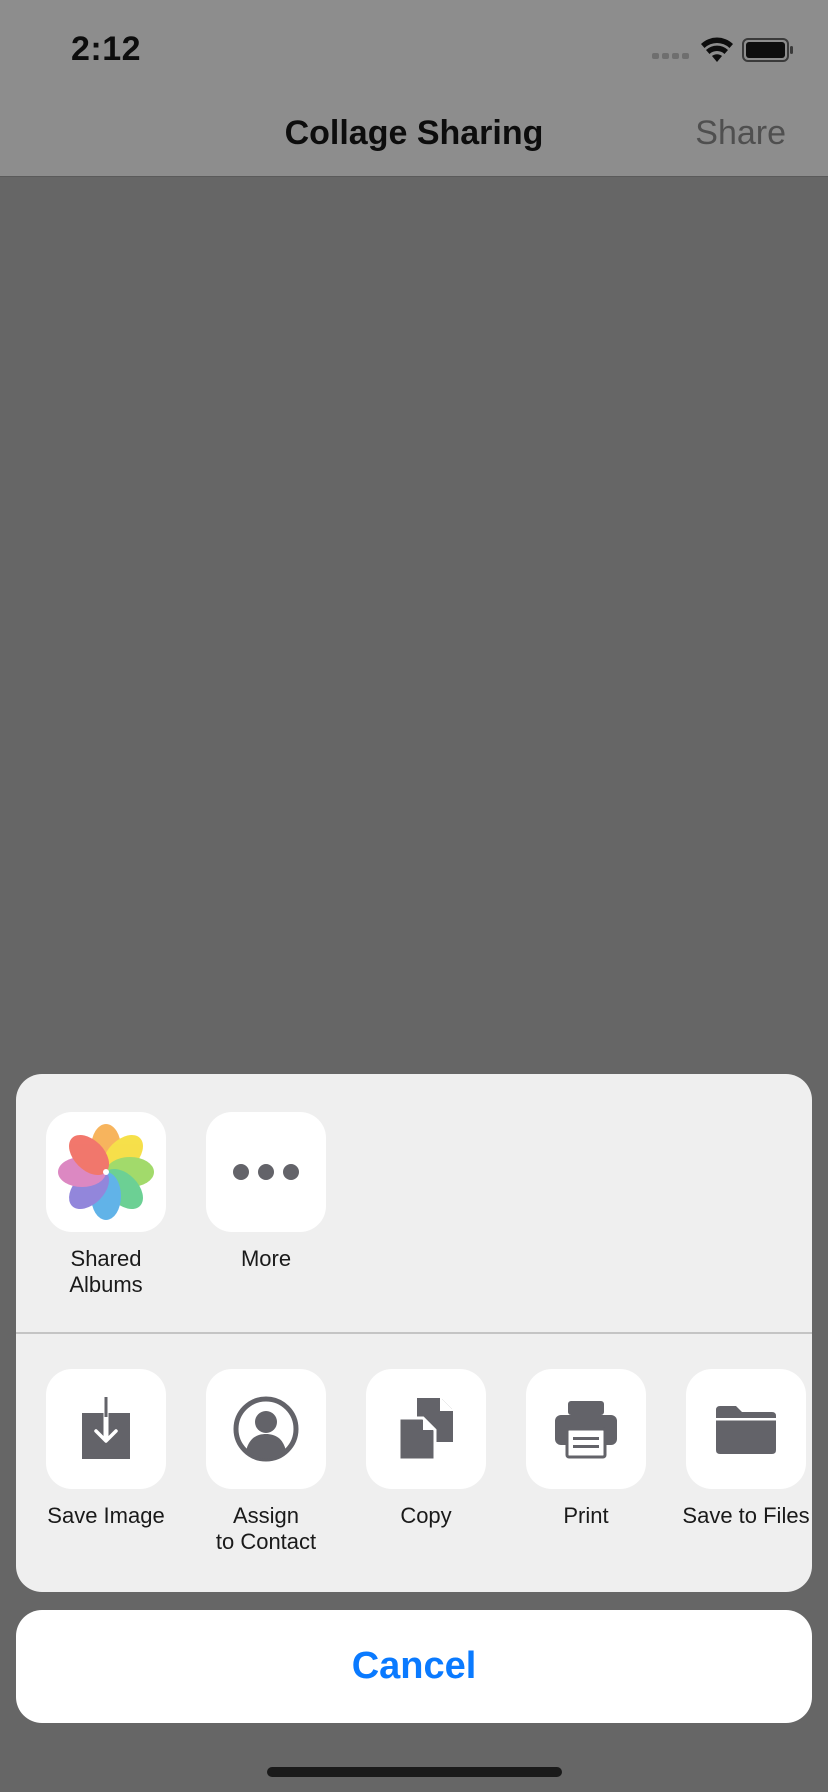  I want to click on label-line-1: Print, so click(586, 1515).